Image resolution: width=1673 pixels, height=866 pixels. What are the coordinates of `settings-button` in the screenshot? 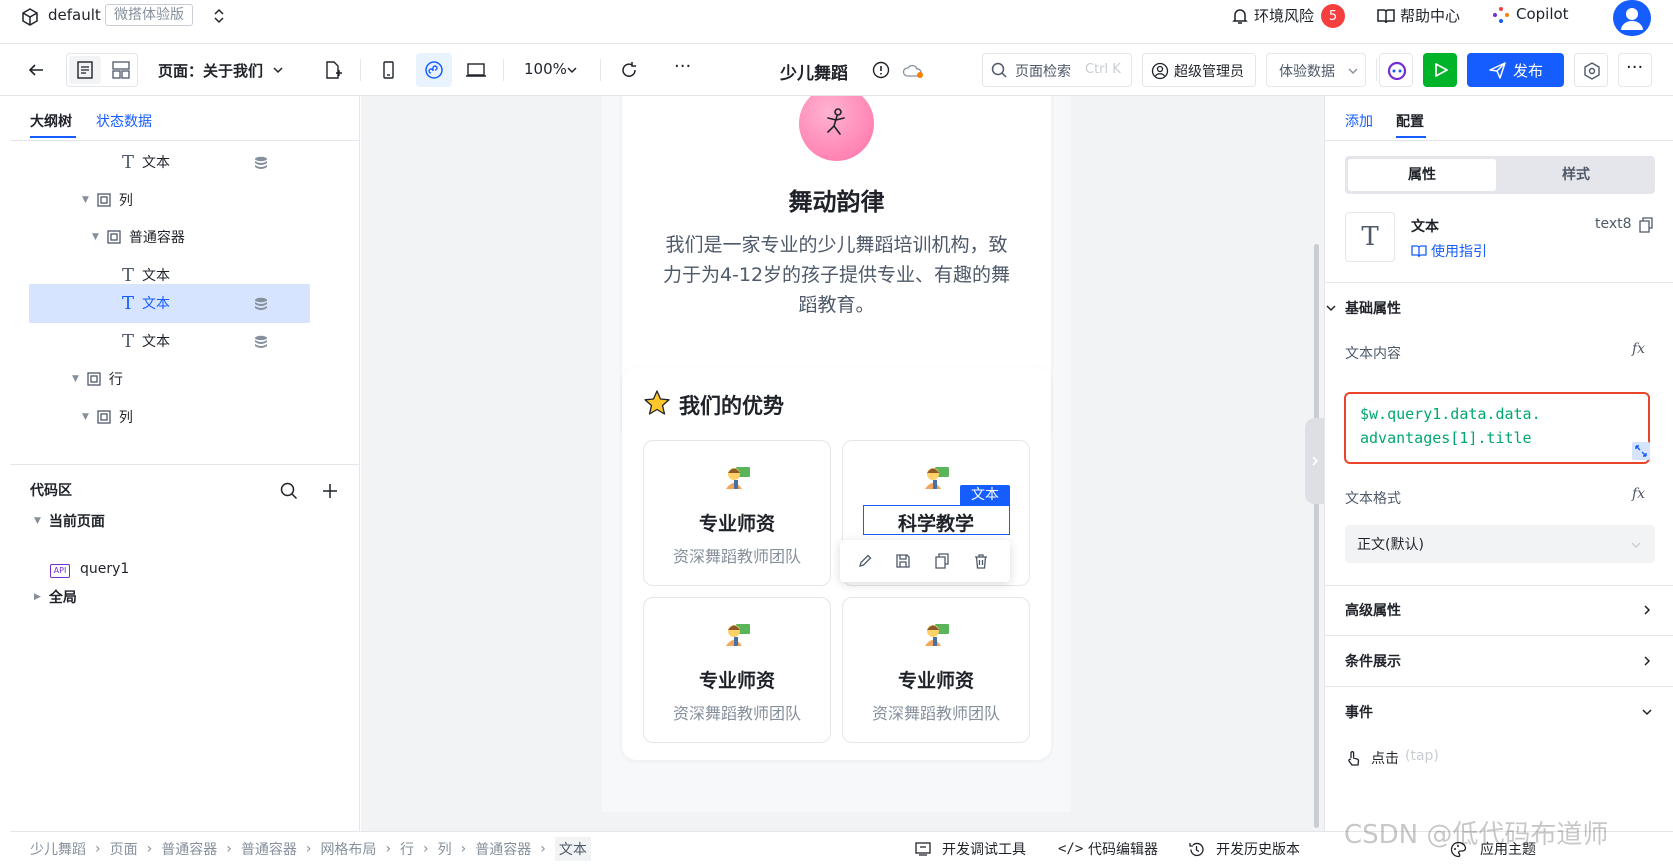 It's located at (1591, 70).